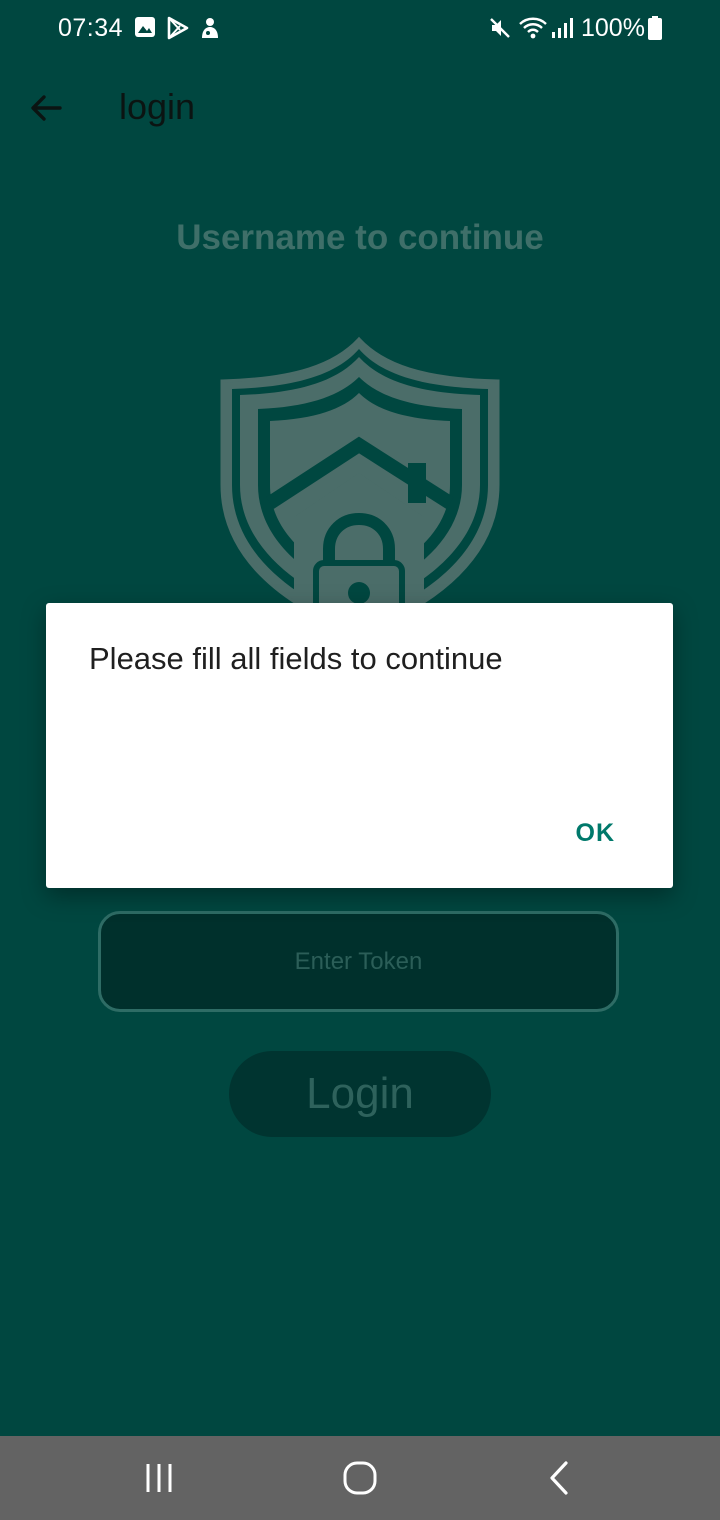 The image size is (720, 1520). I want to click on recents-icon, so click(159, 1478).